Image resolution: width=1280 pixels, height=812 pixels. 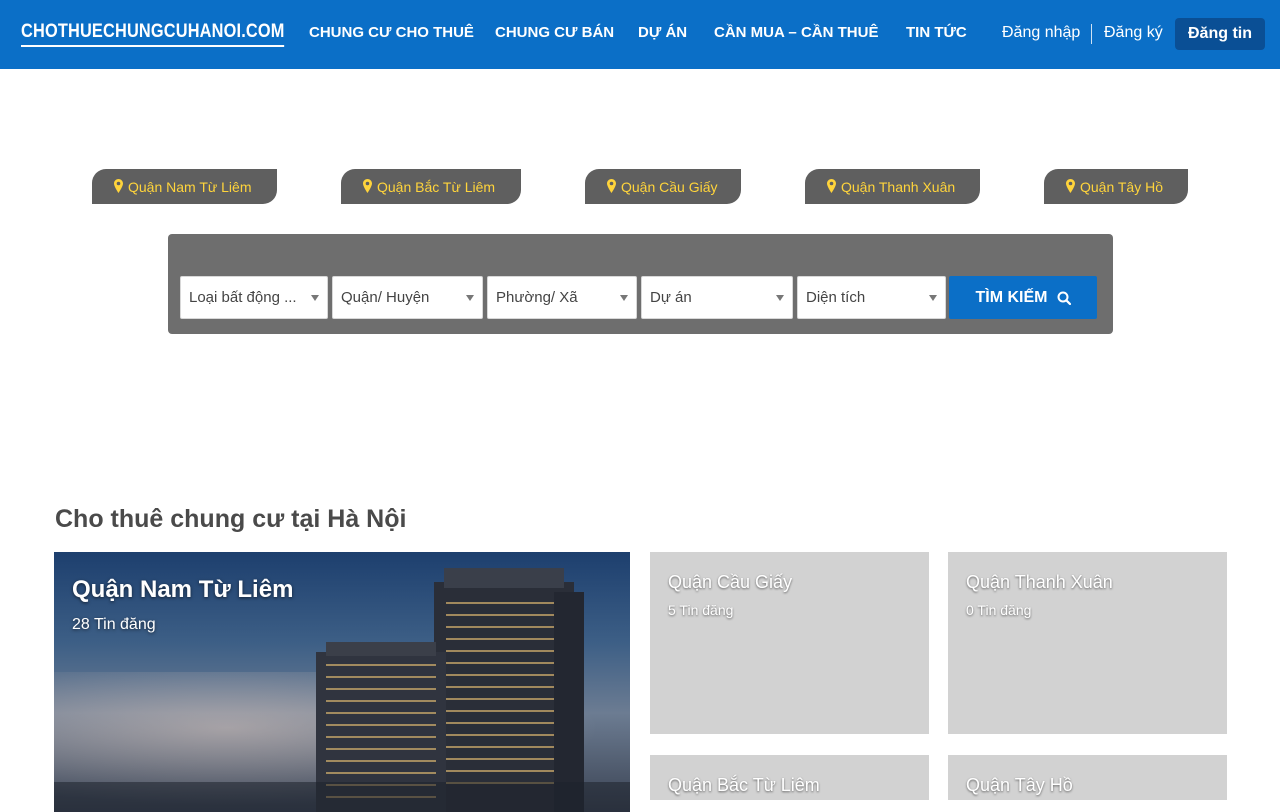 I want to click on ward-value: Phường/ Xã, so click(x=537, y=297).